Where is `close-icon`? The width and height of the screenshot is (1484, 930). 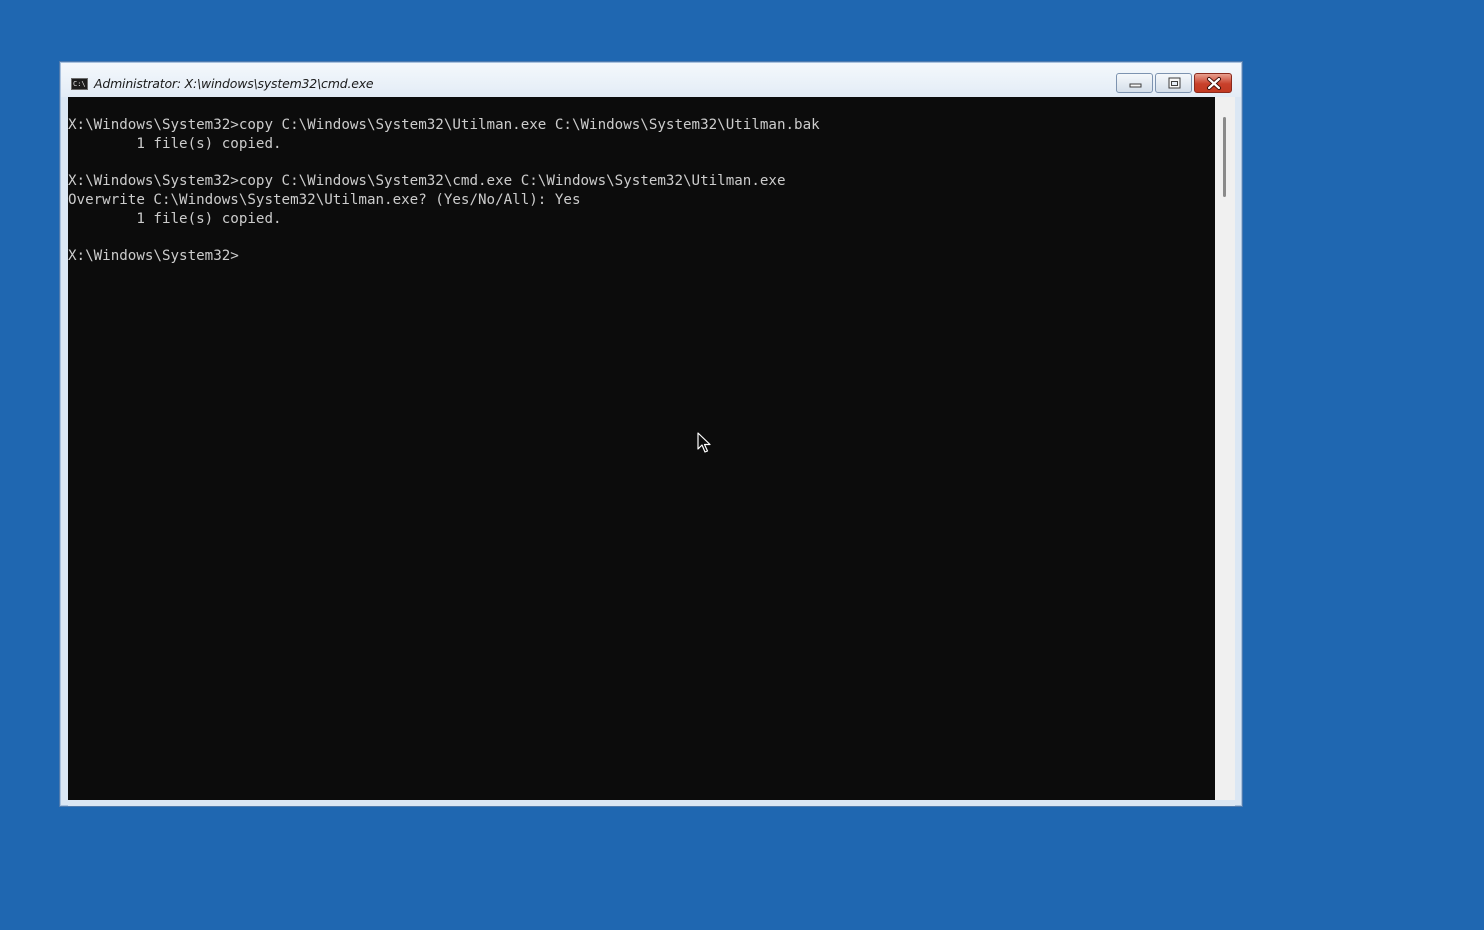 close-icon is located at coordinates (1214, 83).